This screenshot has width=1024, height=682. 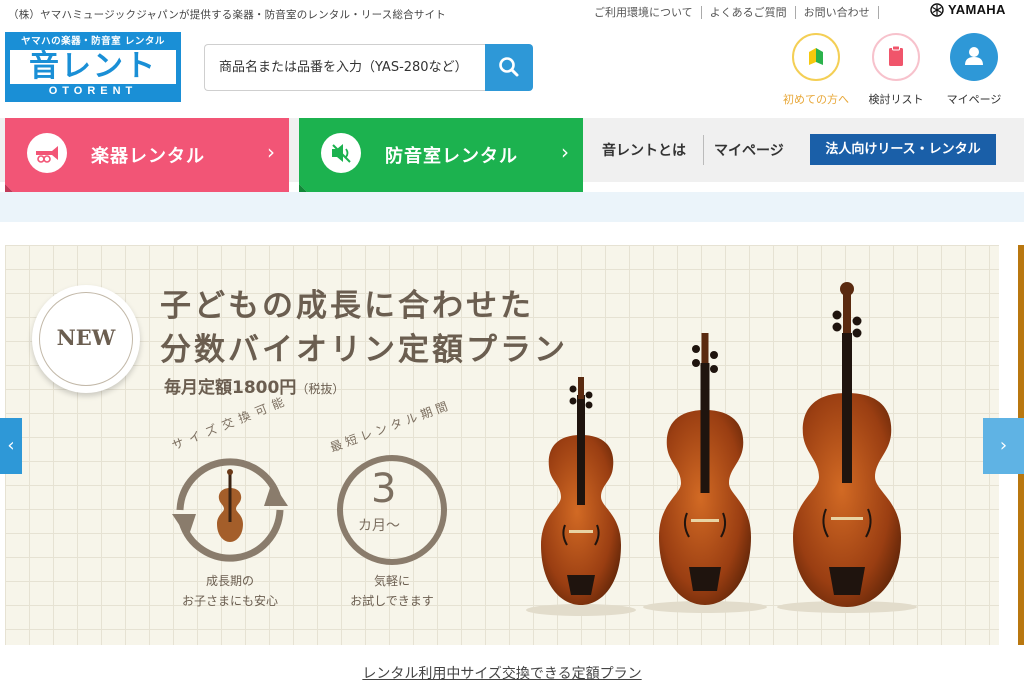 I want to click on exchange-cycle-icon, so click(x=230, y=510).